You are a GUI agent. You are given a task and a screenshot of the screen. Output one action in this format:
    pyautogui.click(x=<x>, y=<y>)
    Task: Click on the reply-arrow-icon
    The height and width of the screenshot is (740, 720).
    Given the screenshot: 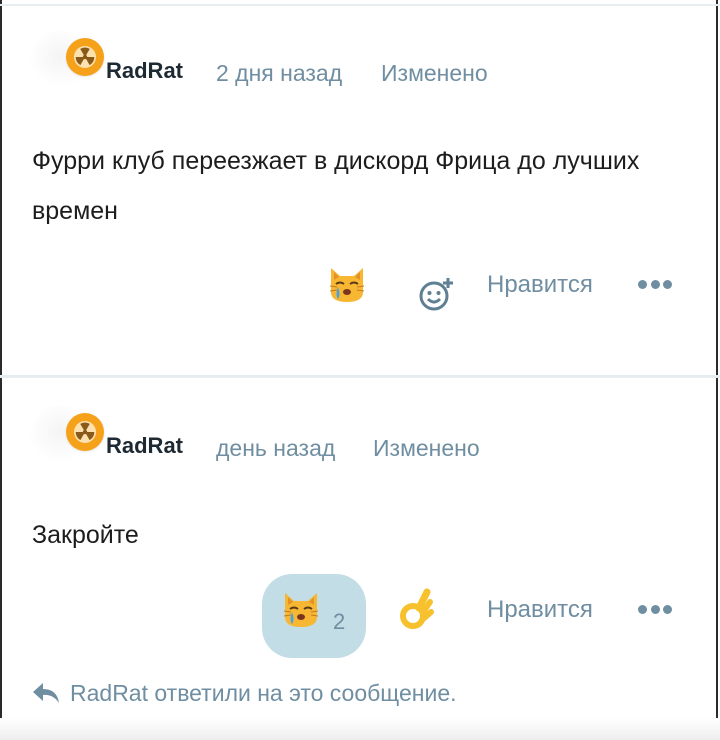 What is the action you would take?
    pyautogui.click(x=46, y=693)
    